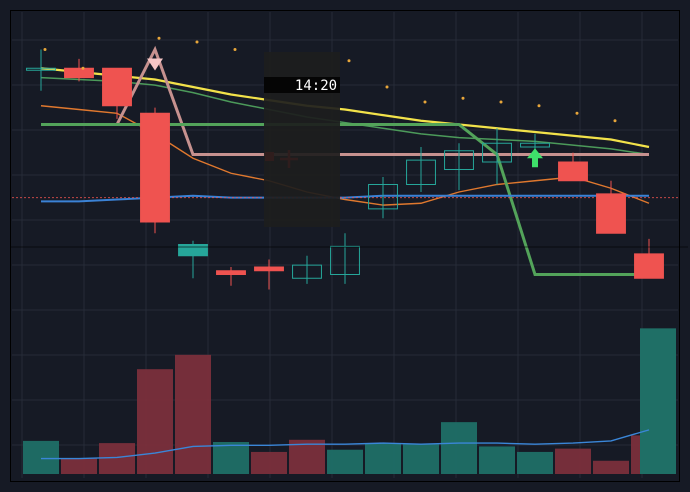  I want to click on crosshair: 14:20, so click(302, 139).